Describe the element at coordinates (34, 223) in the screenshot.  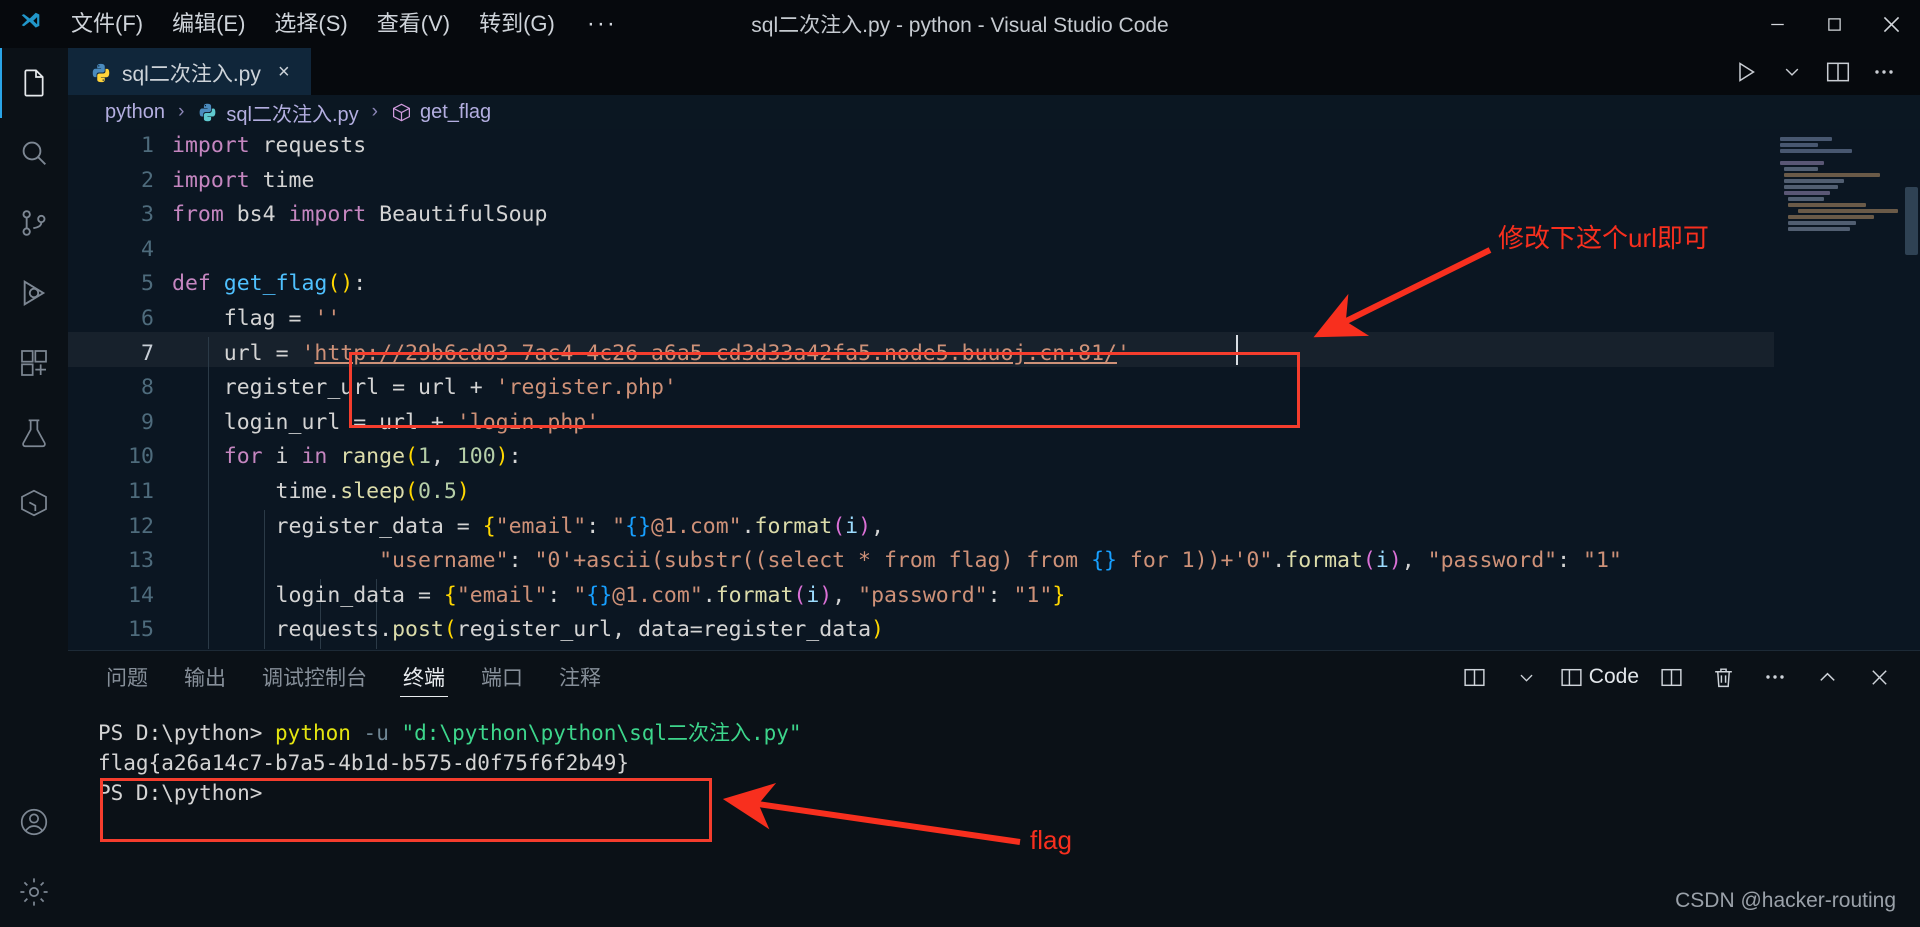
I see `sidebar-item-source-control` at that location.